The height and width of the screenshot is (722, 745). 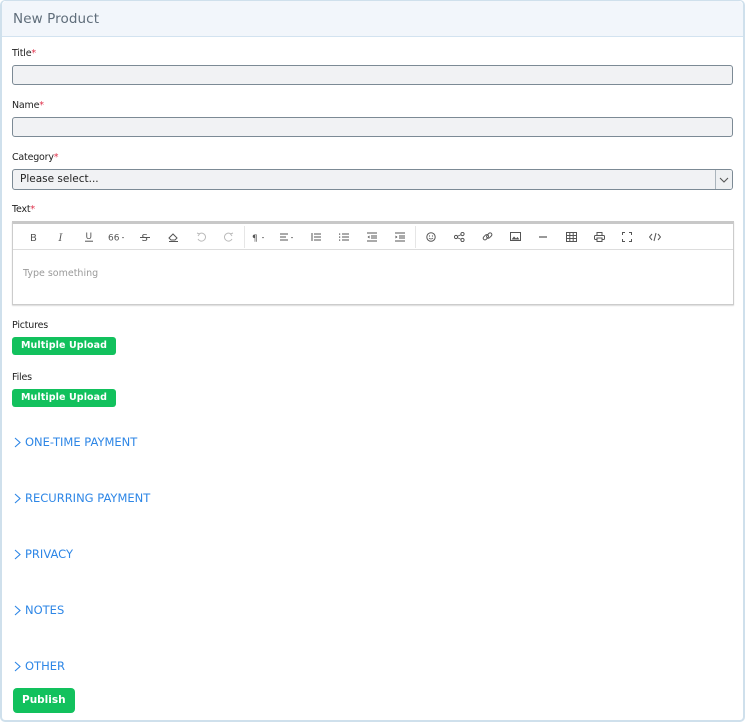 What do you see at coordinates (229, 237) in the screenshot?
I see `redo-icon` at bounding box center [229, 237].